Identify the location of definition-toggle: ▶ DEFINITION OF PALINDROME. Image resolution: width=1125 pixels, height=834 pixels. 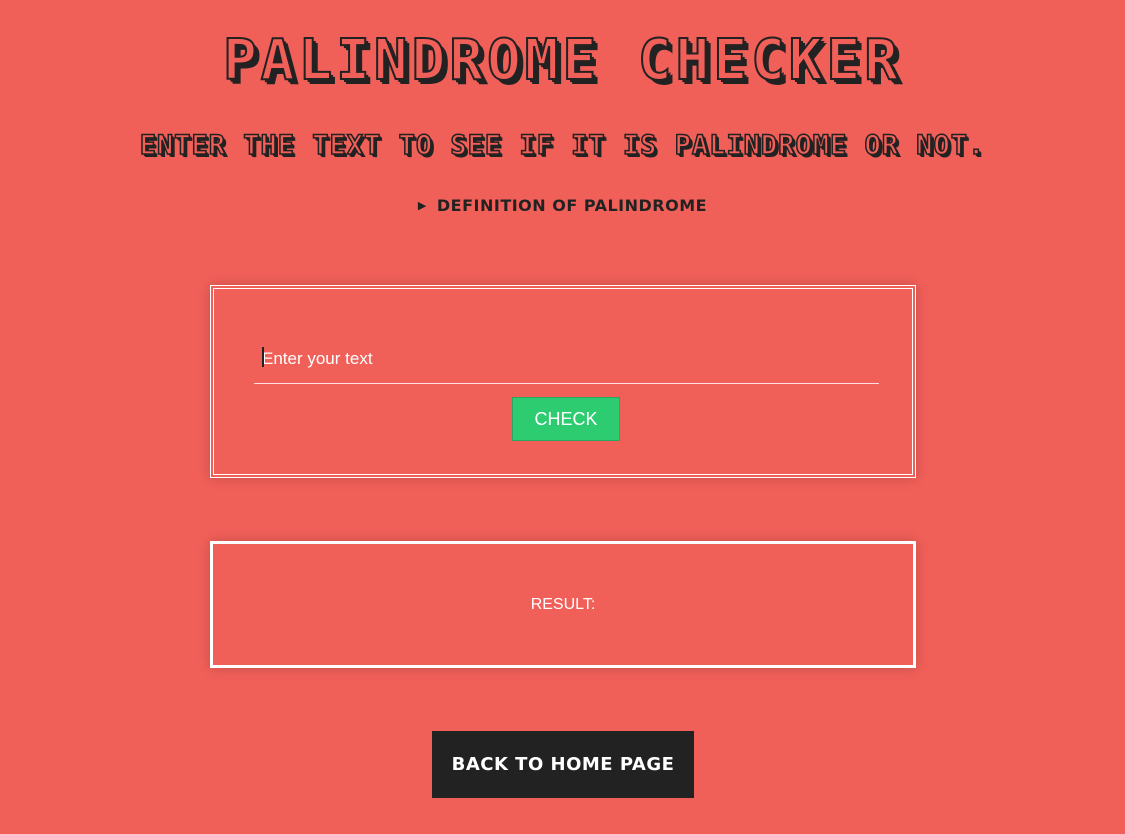
(562, 205).